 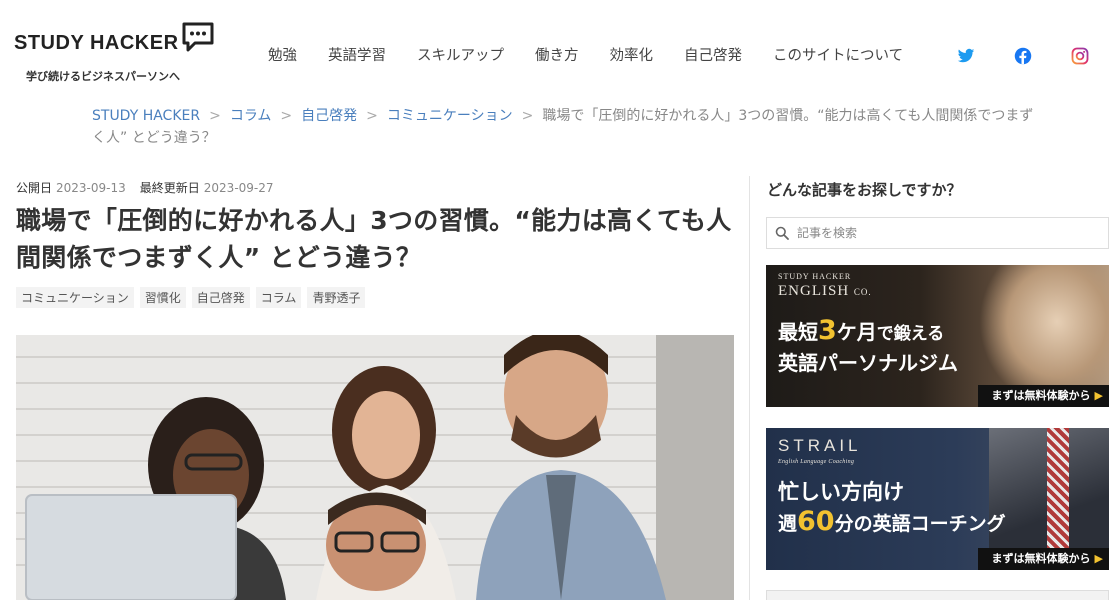 What do you see at coordinates (782, 233) in the screenshot?
I see `search-icon` at bounding box center [782, 233].